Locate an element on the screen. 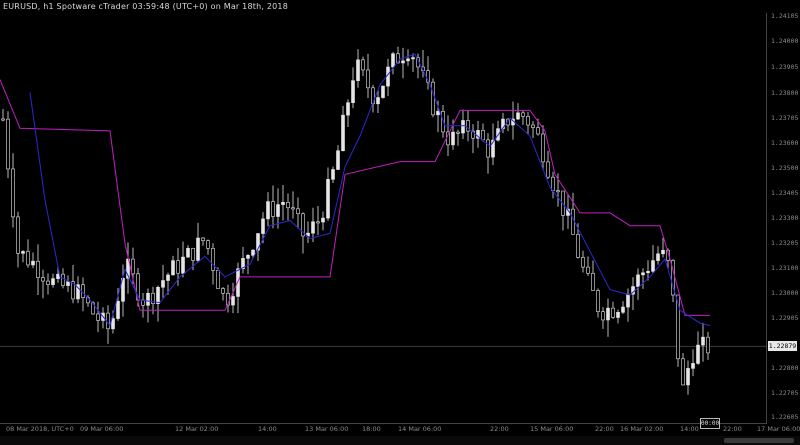 The width and height of the screenshot is (800, 445). price-tick-label: 1.23300 is located at coordinates (785, 218).